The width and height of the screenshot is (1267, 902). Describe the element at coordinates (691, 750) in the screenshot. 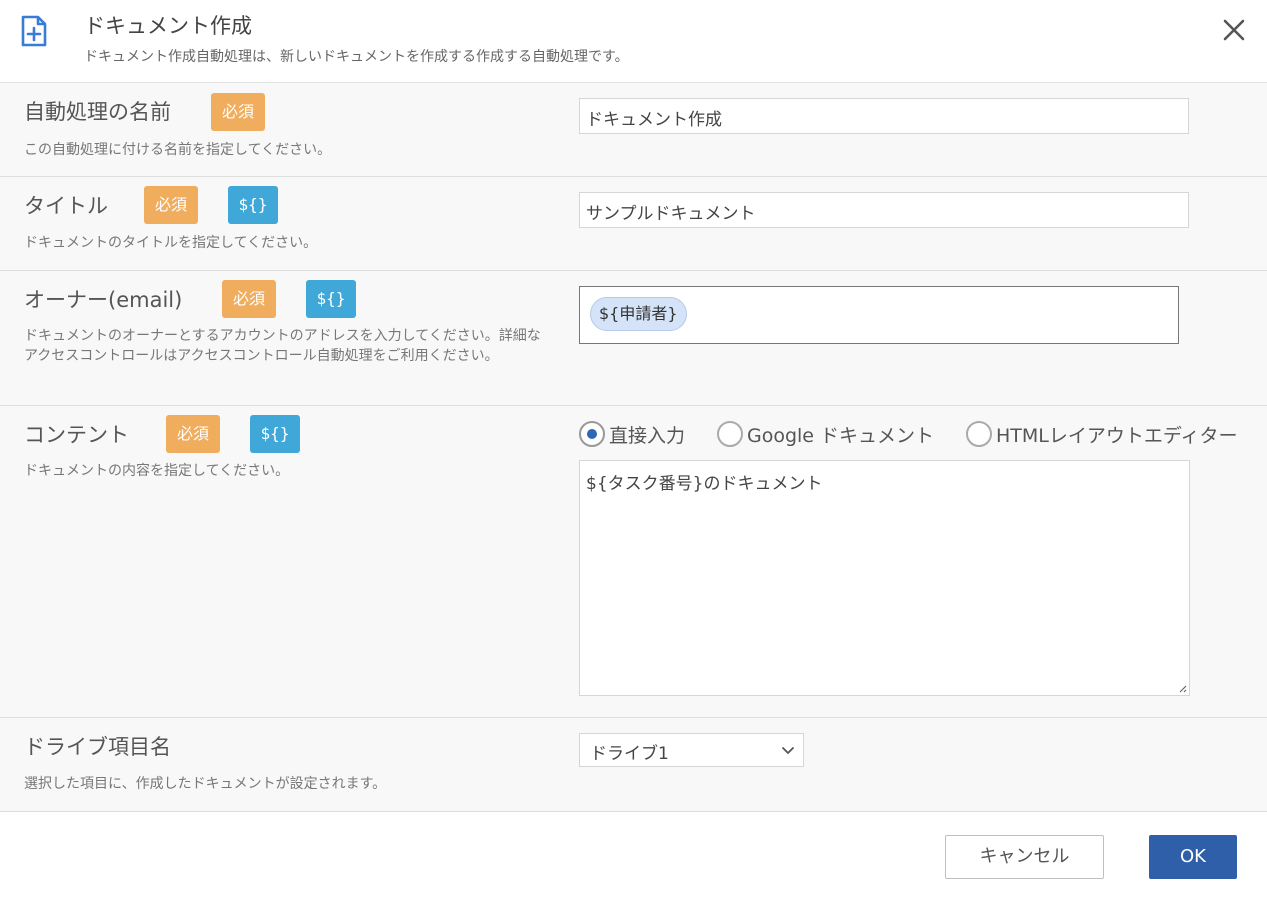

I see `drive-select: ドライブ1` at that location.